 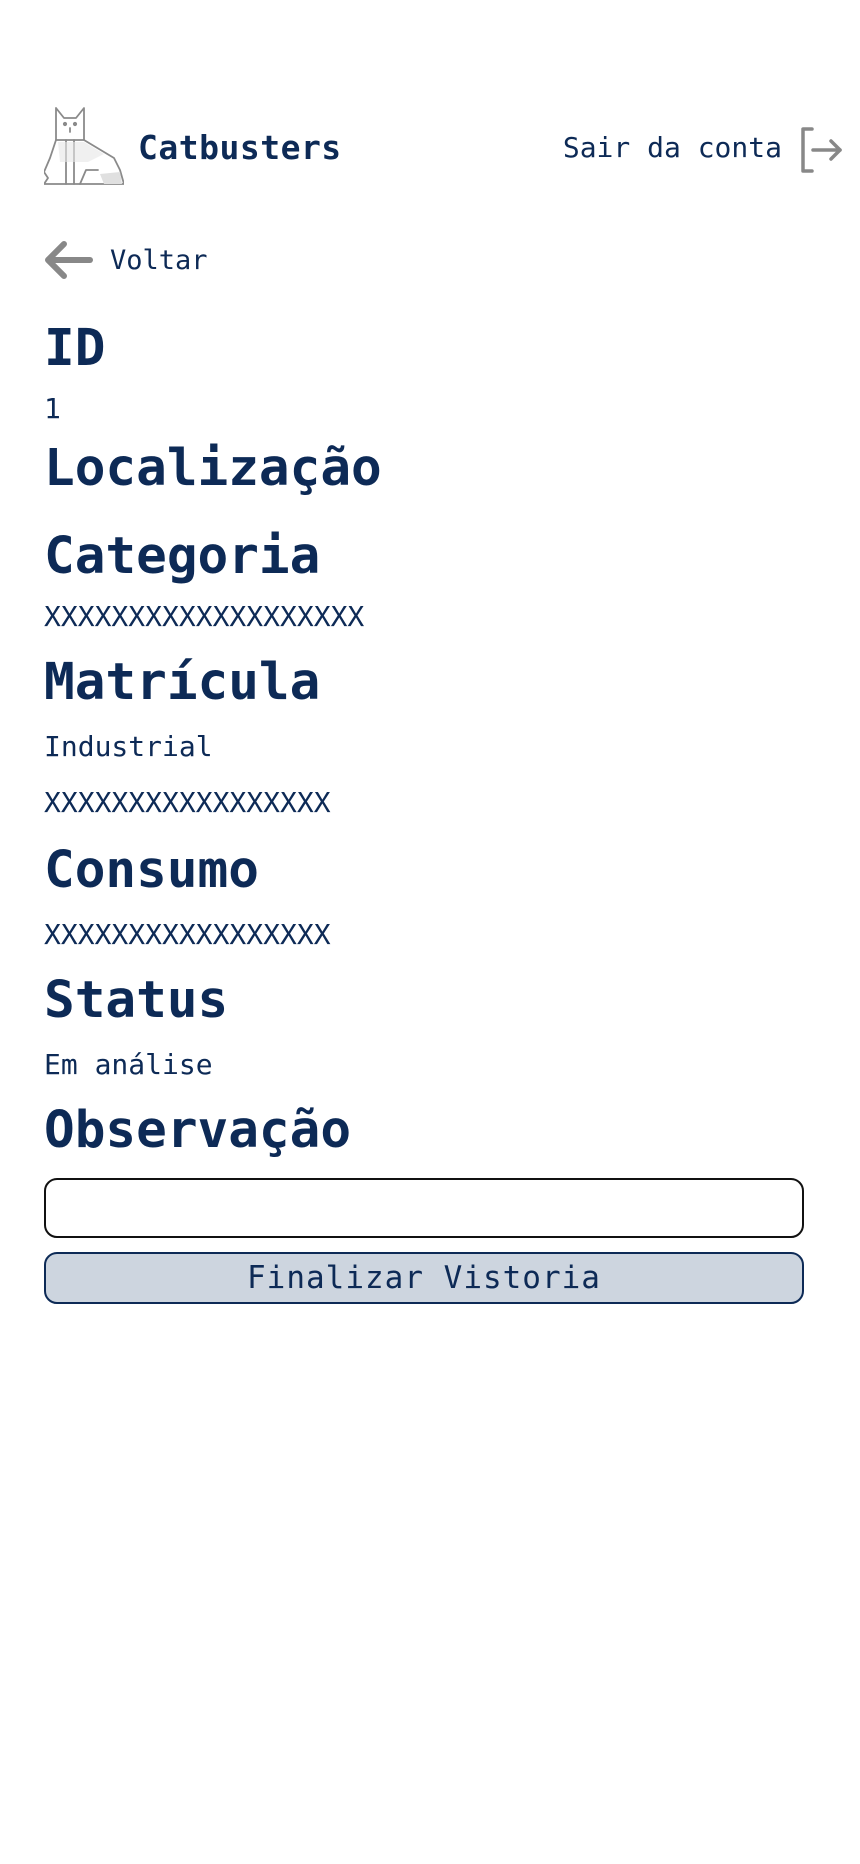 What do you see at coordinates (672, 147) in the screenshot?
I see `logout-label: Sair da conta` at bounding box center [672, 147].